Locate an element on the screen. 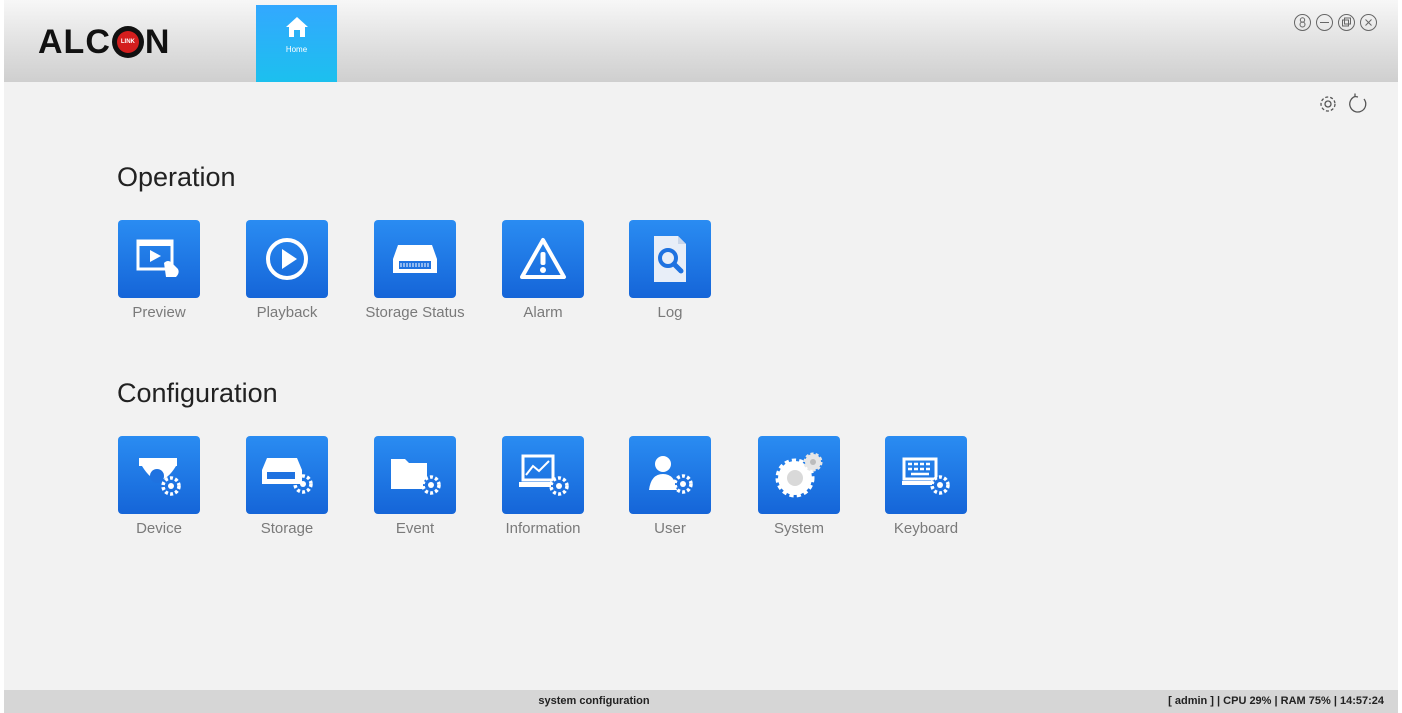 The width and height of the screenshot is (1402, 713). minimize-icon is located at coordinates (1324, 22).